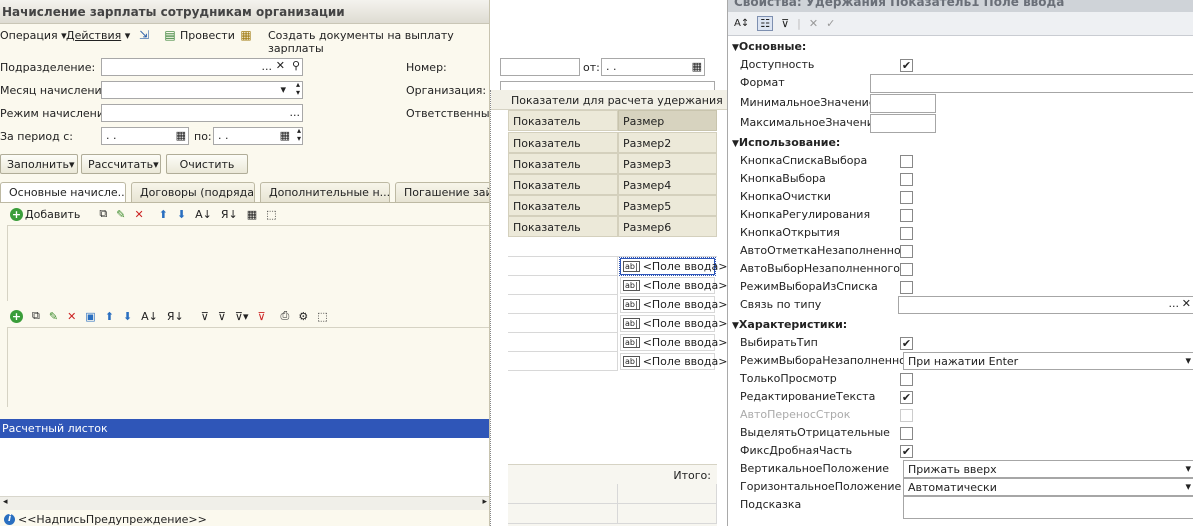 The image size is (1193, 526). I want to click on property-row: ТолькоПросмотр, so click(960, 379).